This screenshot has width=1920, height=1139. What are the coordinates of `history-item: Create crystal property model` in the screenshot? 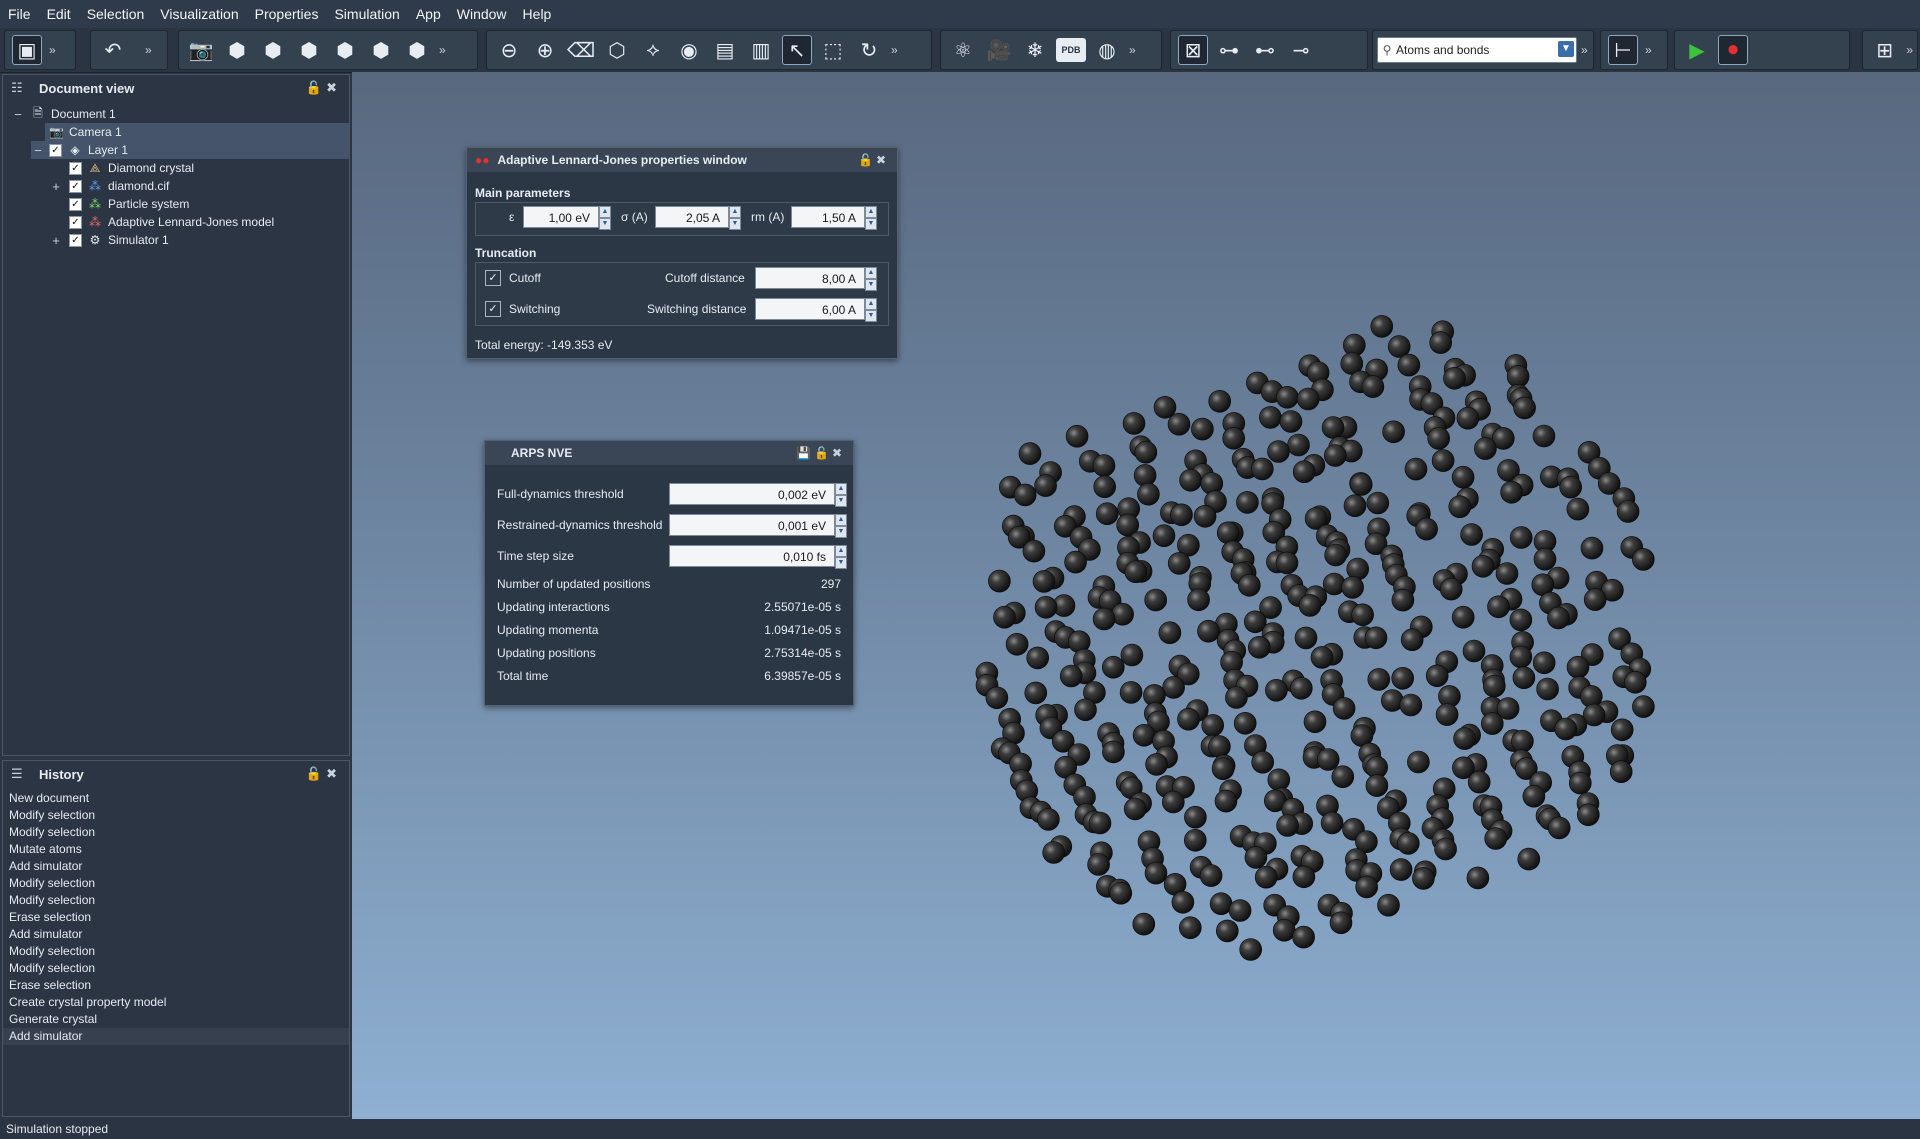 It's located at (176, 1002).